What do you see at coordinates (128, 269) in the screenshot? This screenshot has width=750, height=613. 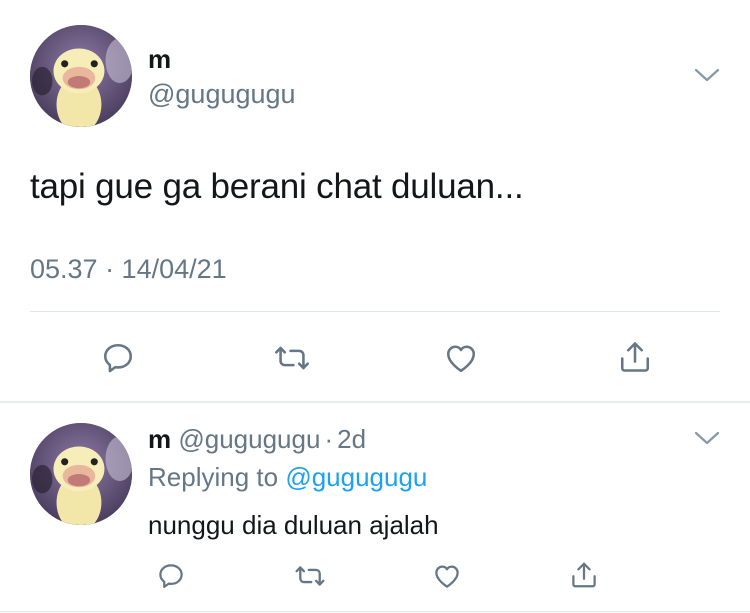 I see `tweet-timestamp: 05.37 · 14/04/21` at bounding box center [128, 269].